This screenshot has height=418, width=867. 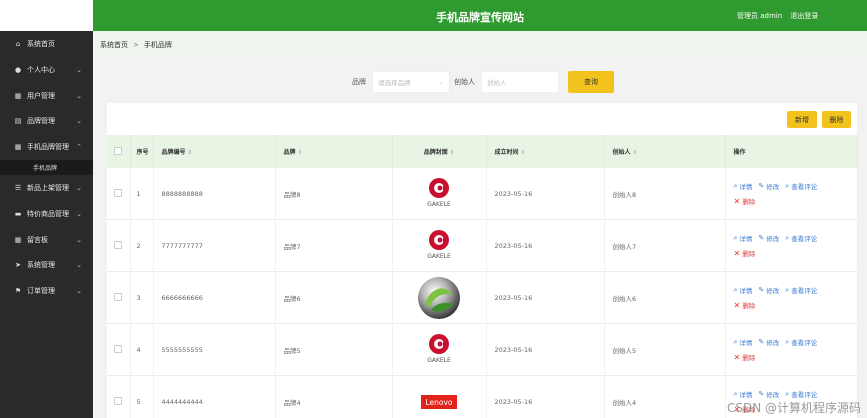 I want to click on search-bar: 品牌 请选择品牌 ⌄ 创始人 创始人 查询, so click(x=480, y=82).